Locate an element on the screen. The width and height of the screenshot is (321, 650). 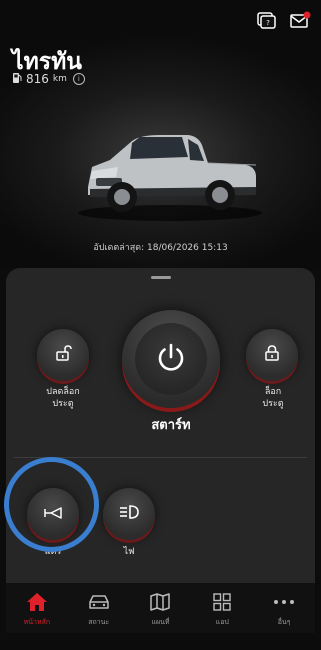
bottom-navigation: หน้าหลัก สถานะ แผนที่ แอป อื่นๆ is located at coordinates (160, 608).